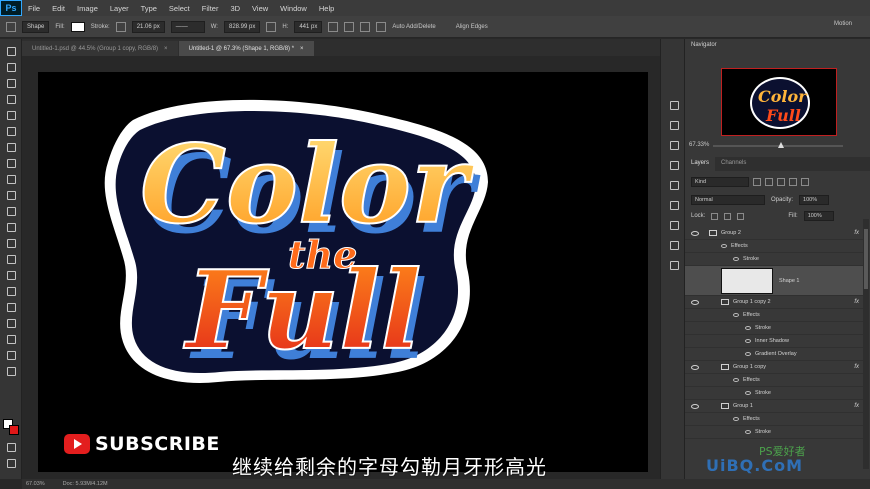  I want to click on eraser-tool-icon, so click(10, 210).